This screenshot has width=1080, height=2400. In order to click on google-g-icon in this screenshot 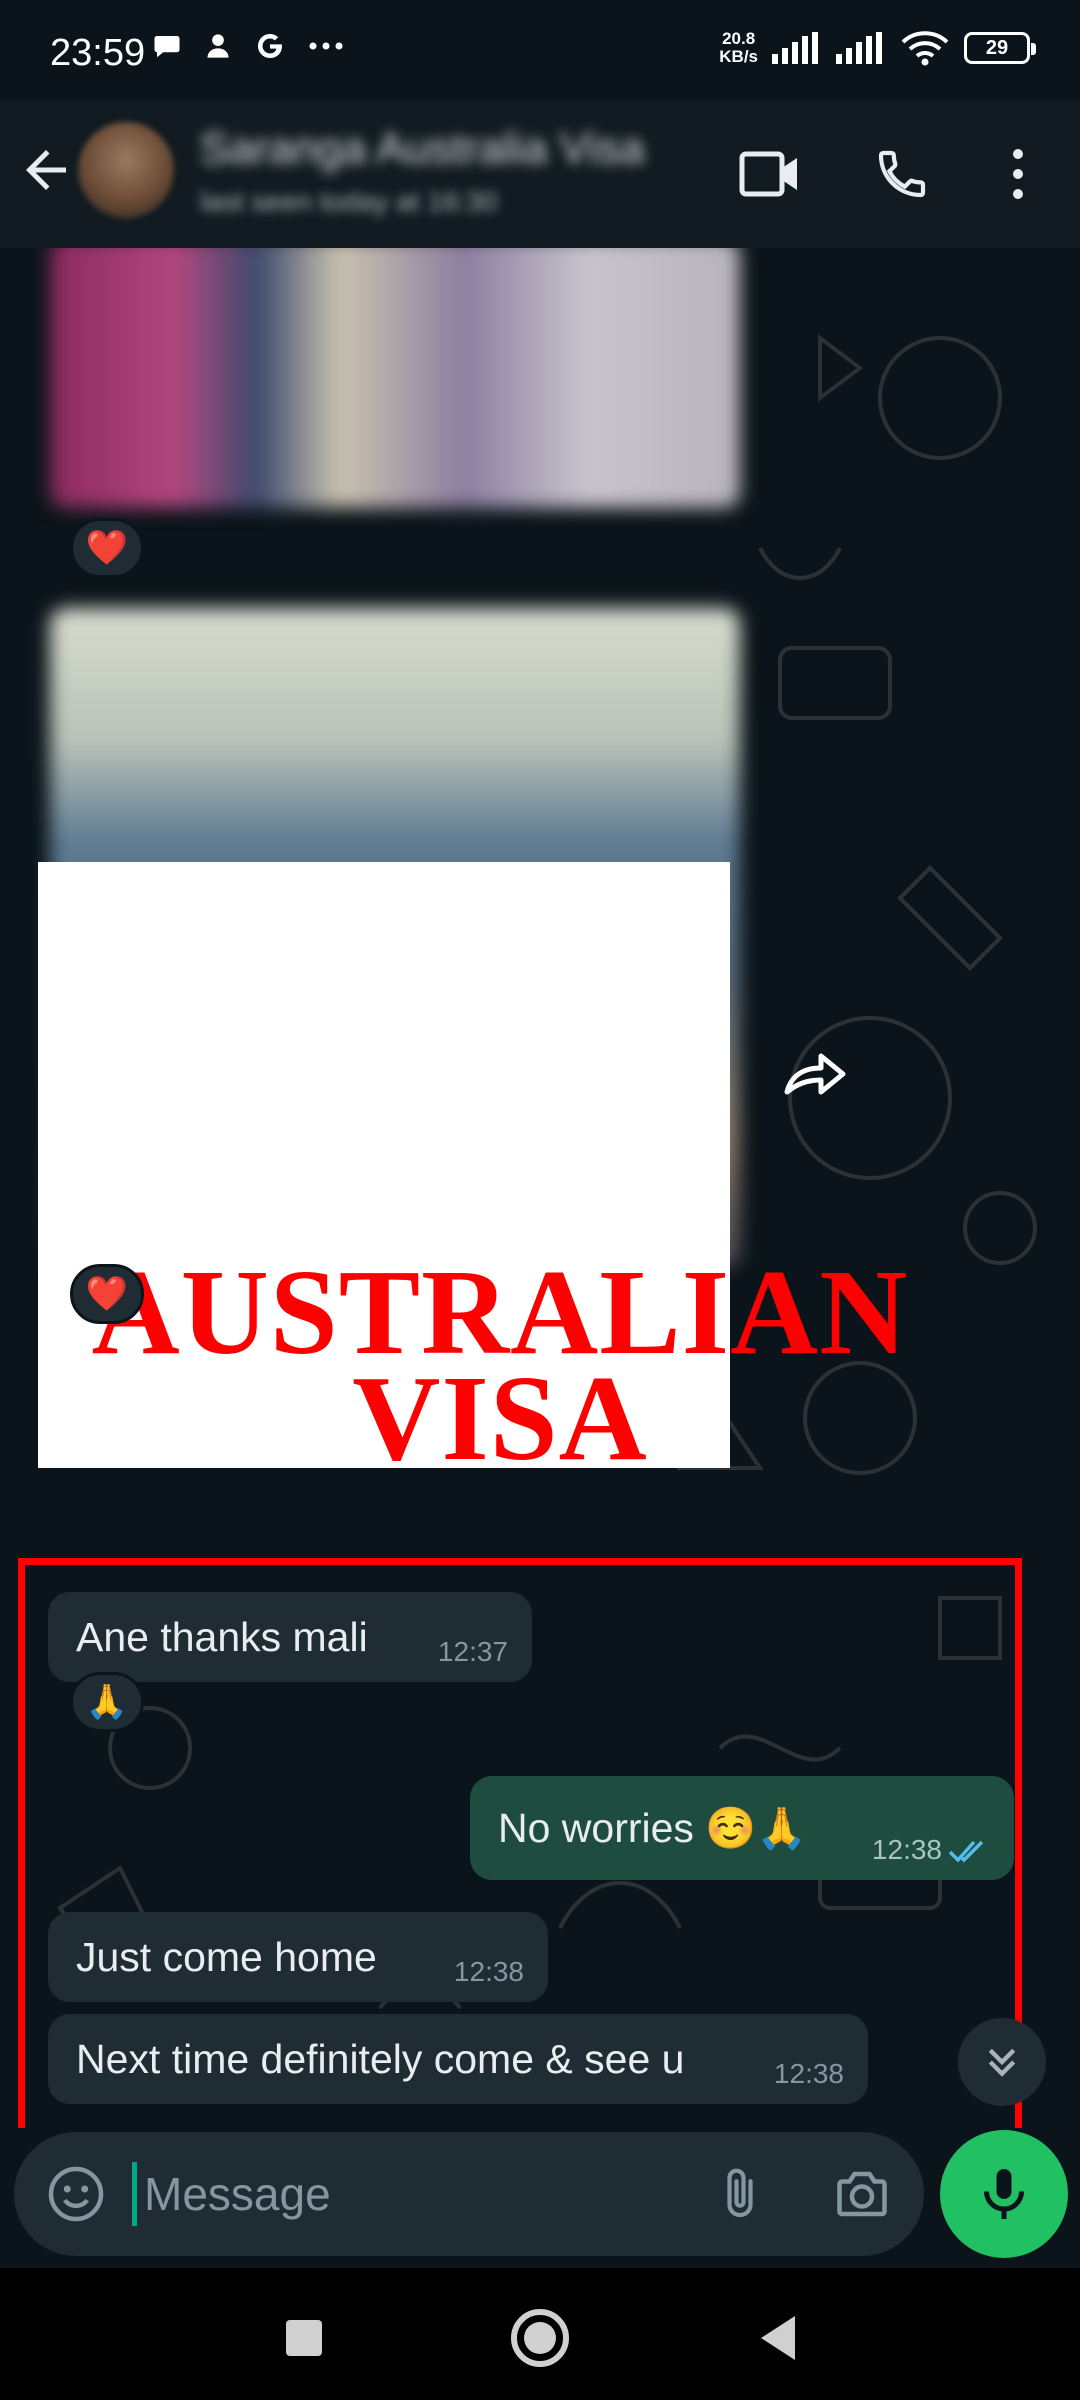, I will do `click(269, 46)`.